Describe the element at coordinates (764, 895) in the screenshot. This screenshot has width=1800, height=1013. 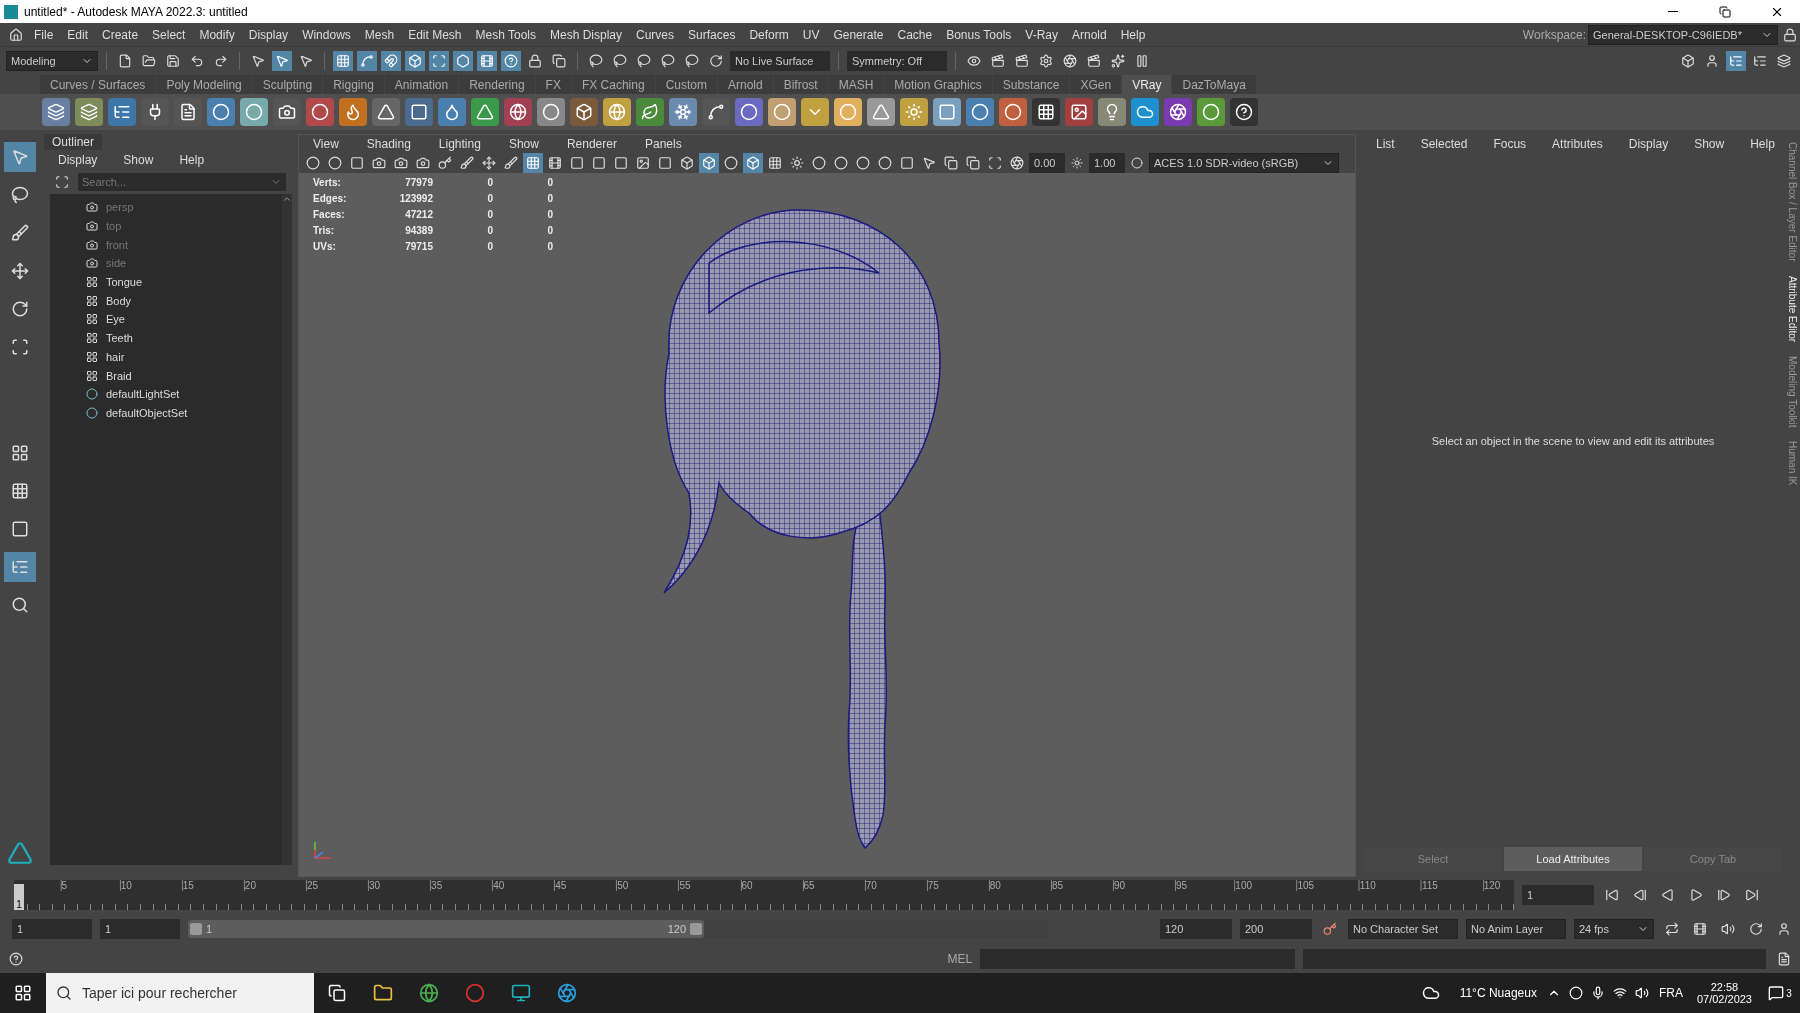
I see `timeline-ruler: 1 5 10 15 20 25 30 35 40 45 50 55 60 65 70 75 80 85 90 95 100 105 110 115 120` at that location.